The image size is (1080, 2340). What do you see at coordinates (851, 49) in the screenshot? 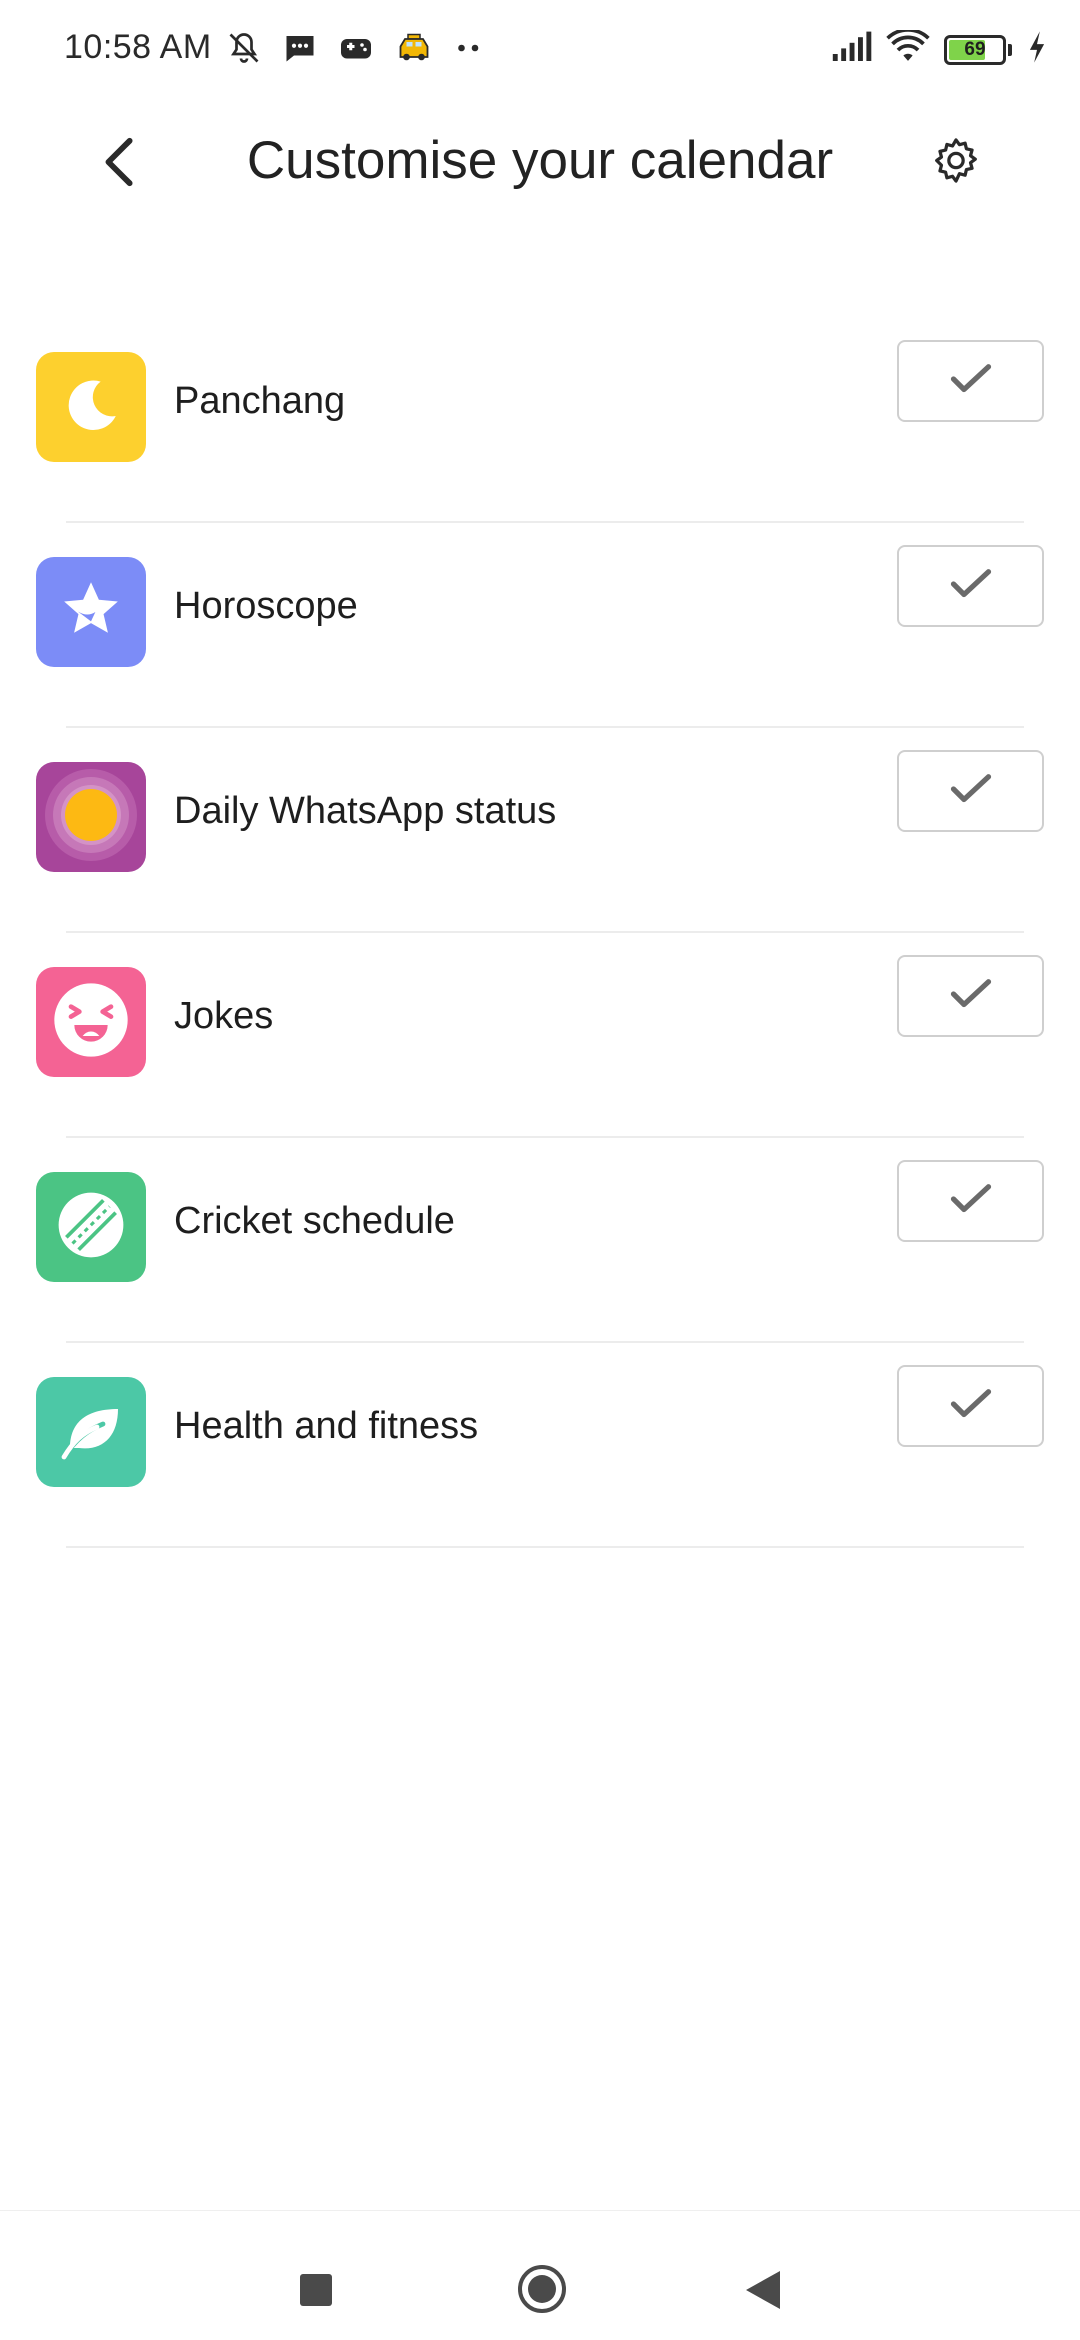
I see `signal-icon` at bounding box center [851, 49].